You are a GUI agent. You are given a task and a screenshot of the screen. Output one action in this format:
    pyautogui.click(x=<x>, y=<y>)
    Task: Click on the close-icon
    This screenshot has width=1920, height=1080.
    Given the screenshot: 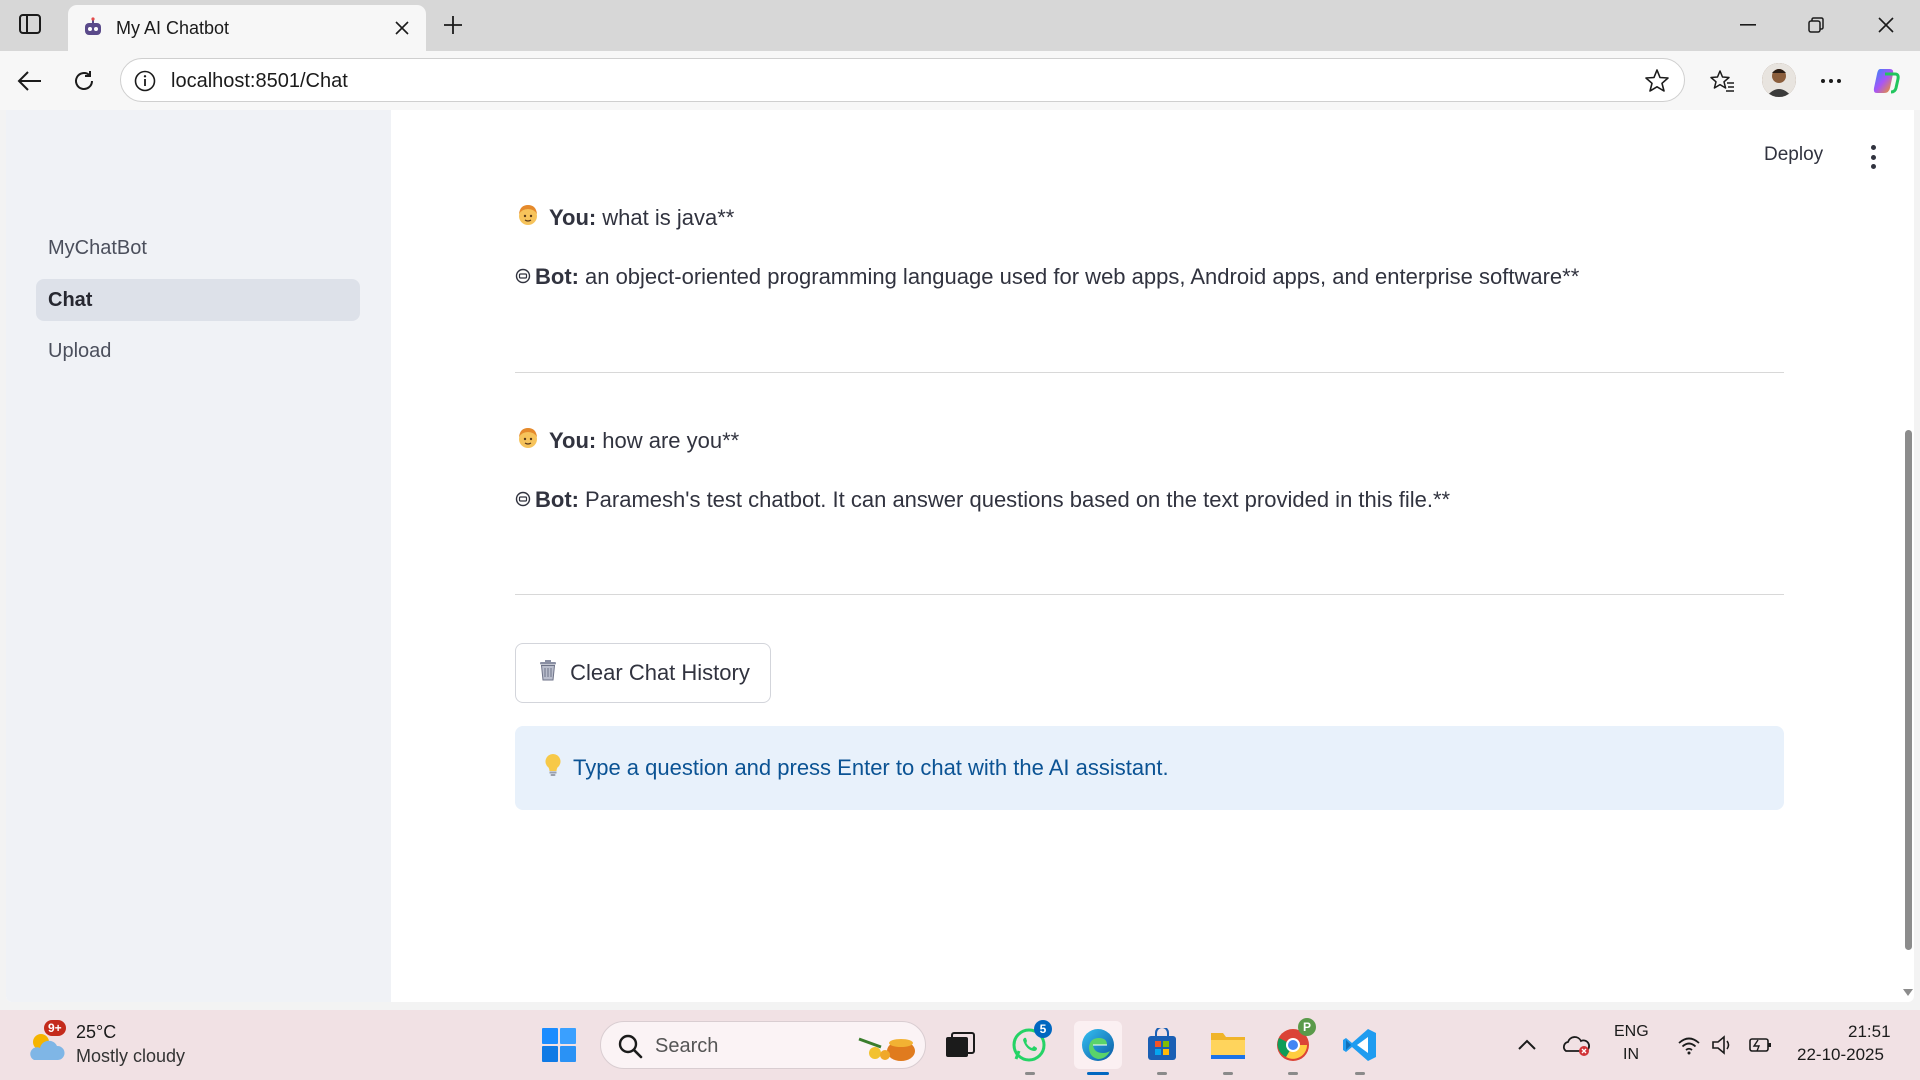 What is the action you would take?
    pyautogui.click(x=402, y=28)
    